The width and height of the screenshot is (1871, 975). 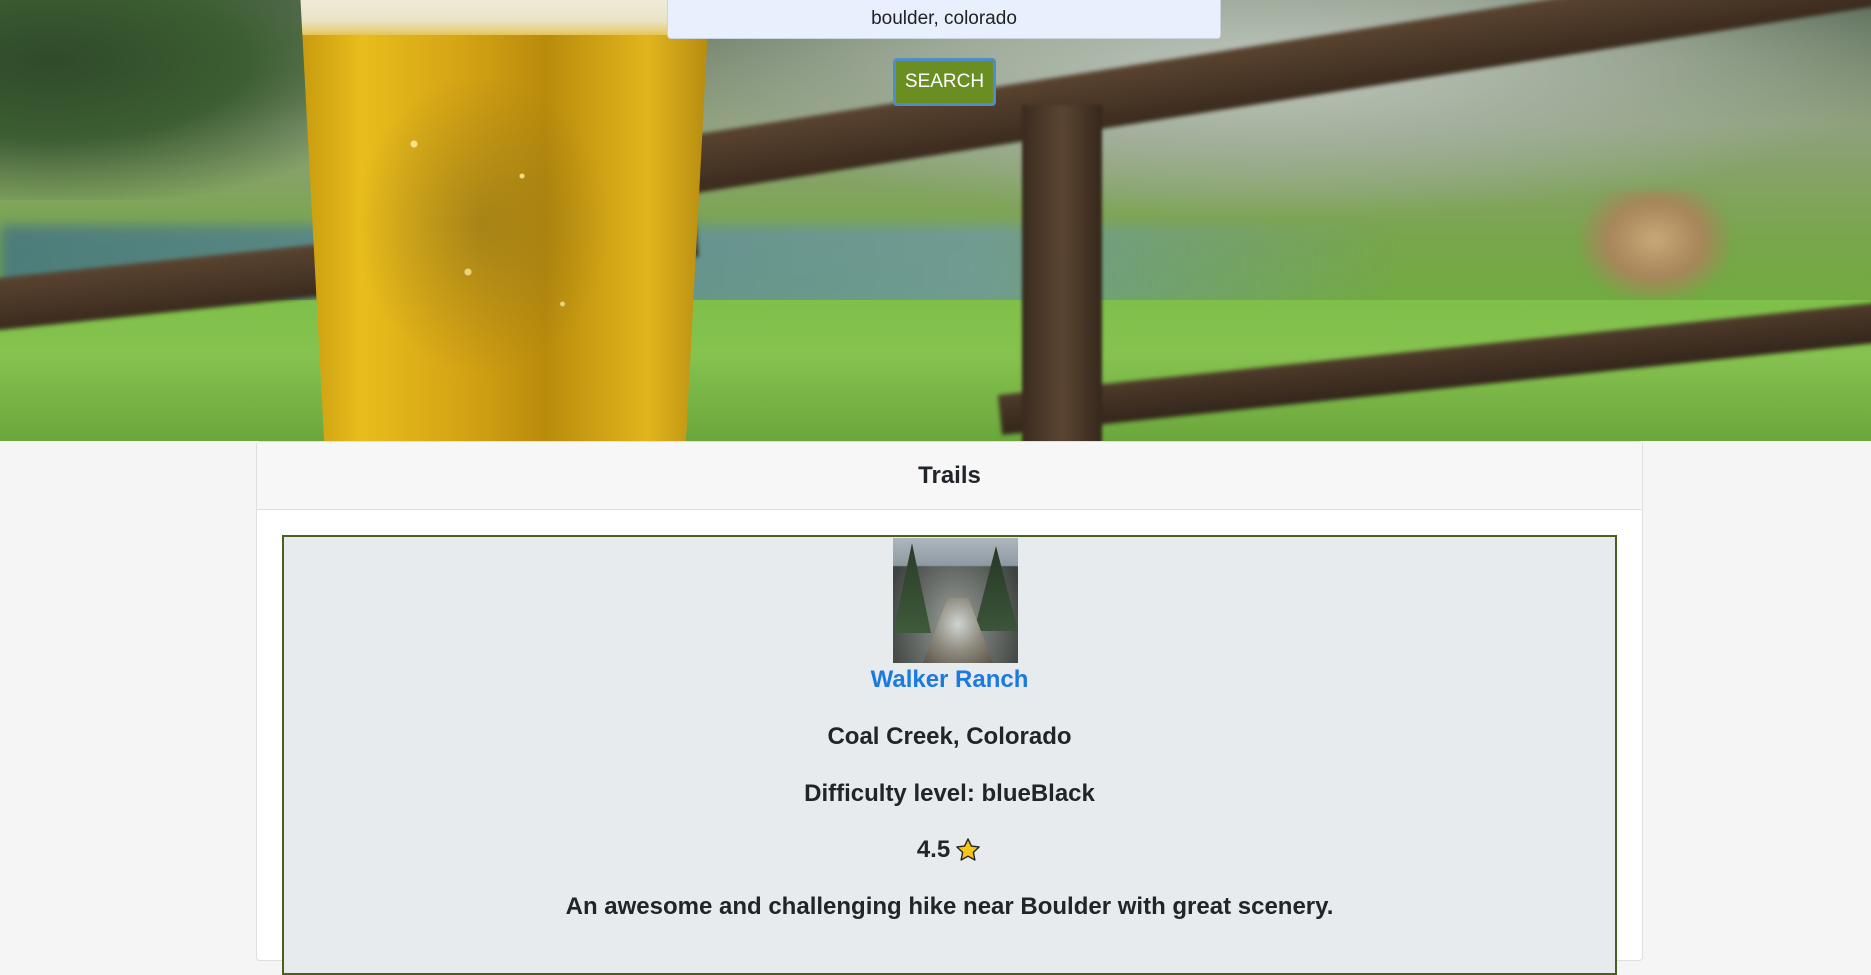 What do you see at coordinates (944, 82) in the screenshot?
I see `search-button: SEARCH` at bounding box center [944, 82].